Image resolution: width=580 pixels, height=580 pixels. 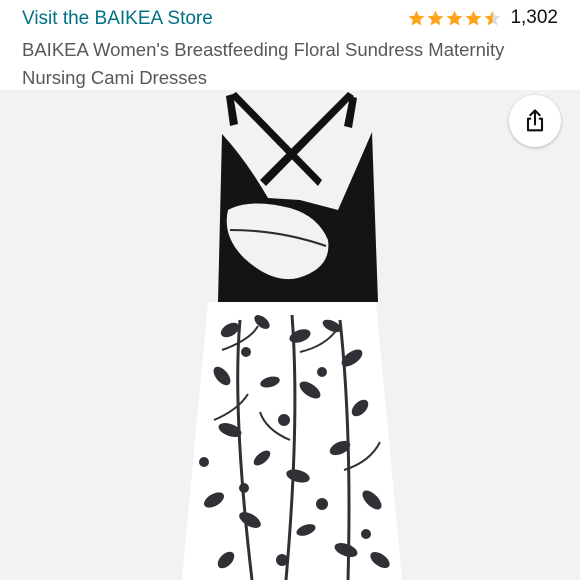 I want to click on share-button, so click(x=535, y=121).